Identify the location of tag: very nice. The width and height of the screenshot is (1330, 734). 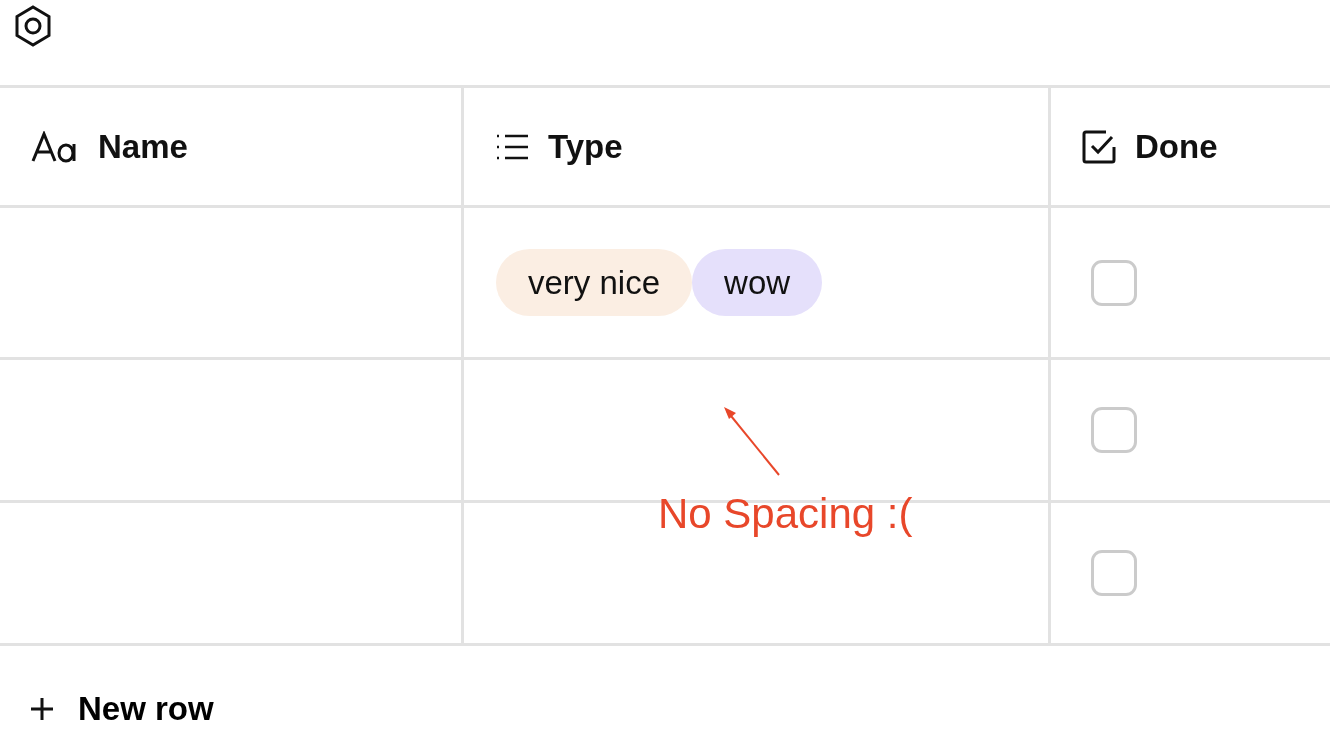
(594, 282).